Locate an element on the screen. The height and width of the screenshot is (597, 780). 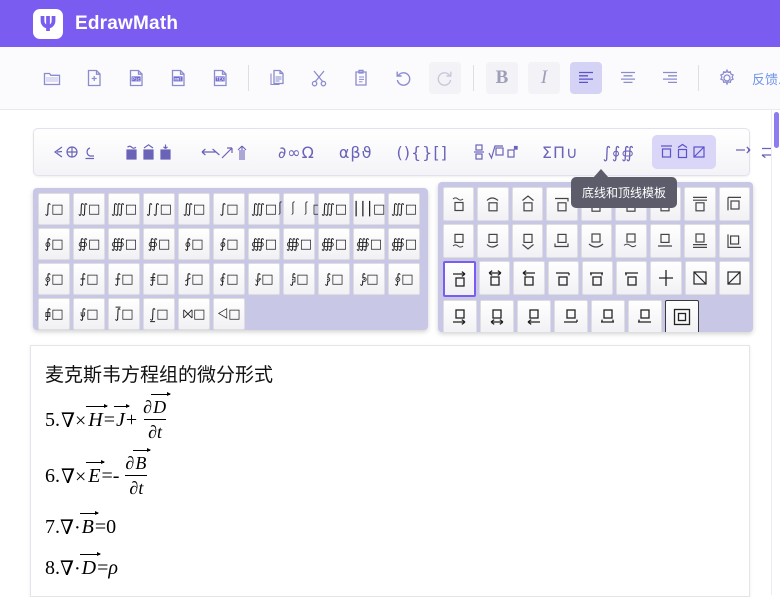
left-arrow-under-box-cell is located at coordinates (534, 316).